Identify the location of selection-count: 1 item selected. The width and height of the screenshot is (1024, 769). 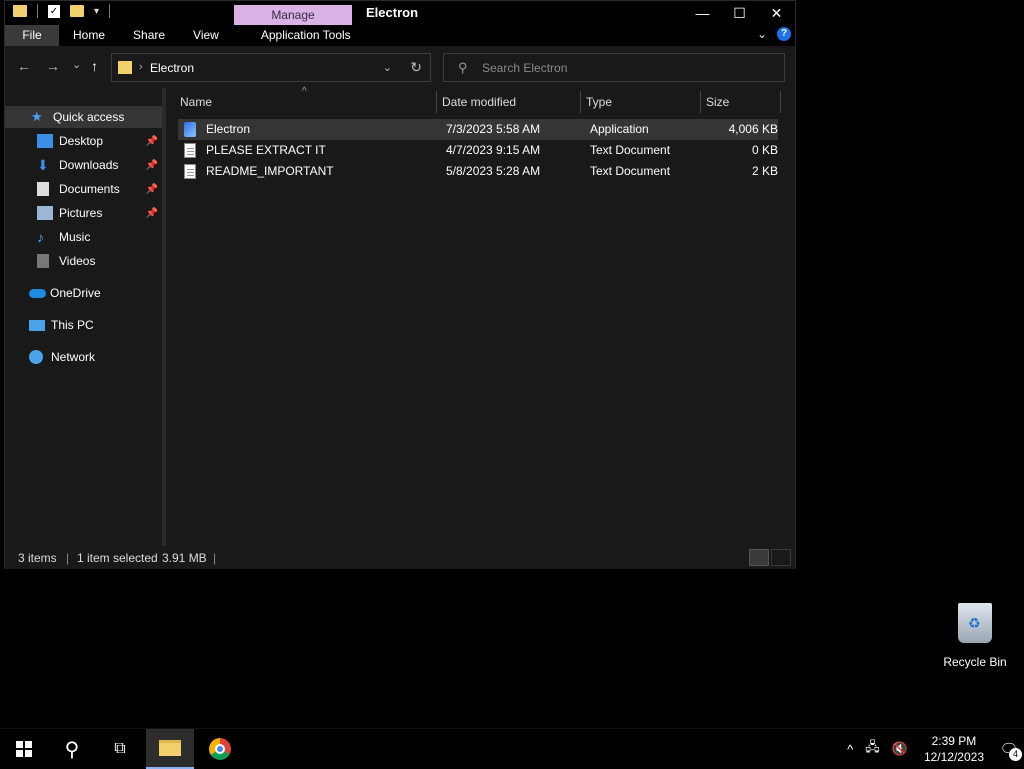
(117, 558).